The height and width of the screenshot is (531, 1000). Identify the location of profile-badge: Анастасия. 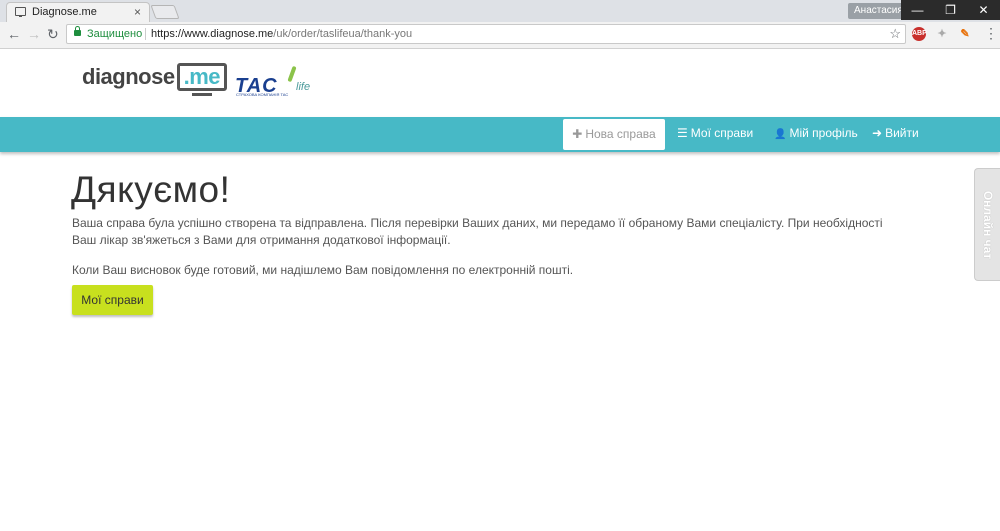
(878, 11).